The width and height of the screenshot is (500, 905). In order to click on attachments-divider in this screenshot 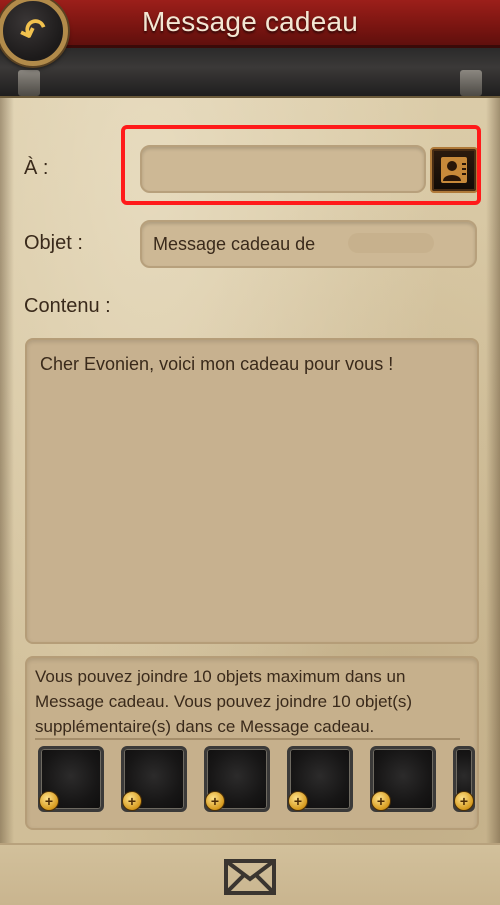, I will do `click(247, 739)`.